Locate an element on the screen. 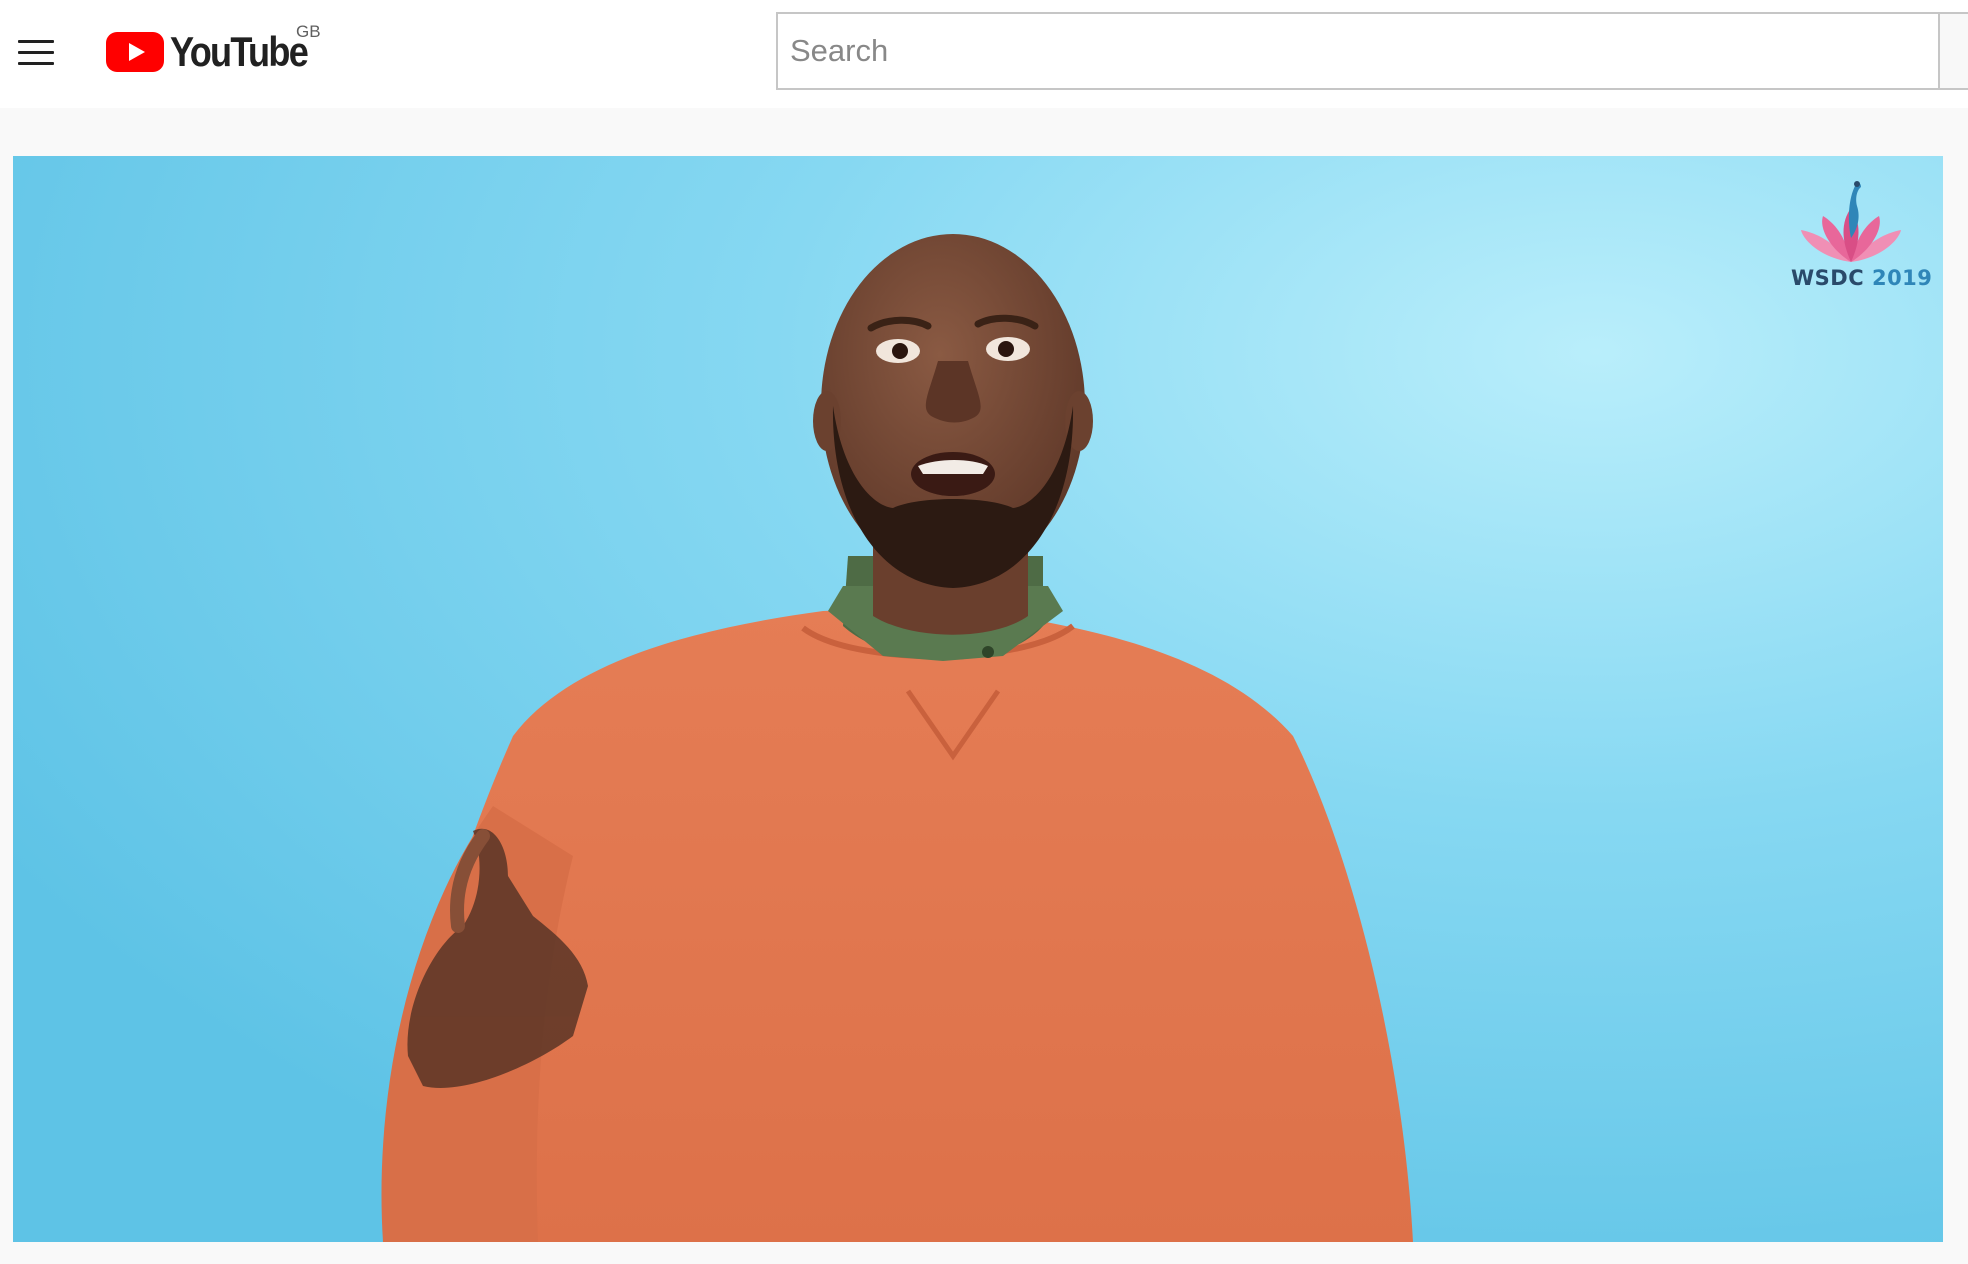 This screenshot has width=1968, height=1264. search-input is located at coordinates (1358, 51).